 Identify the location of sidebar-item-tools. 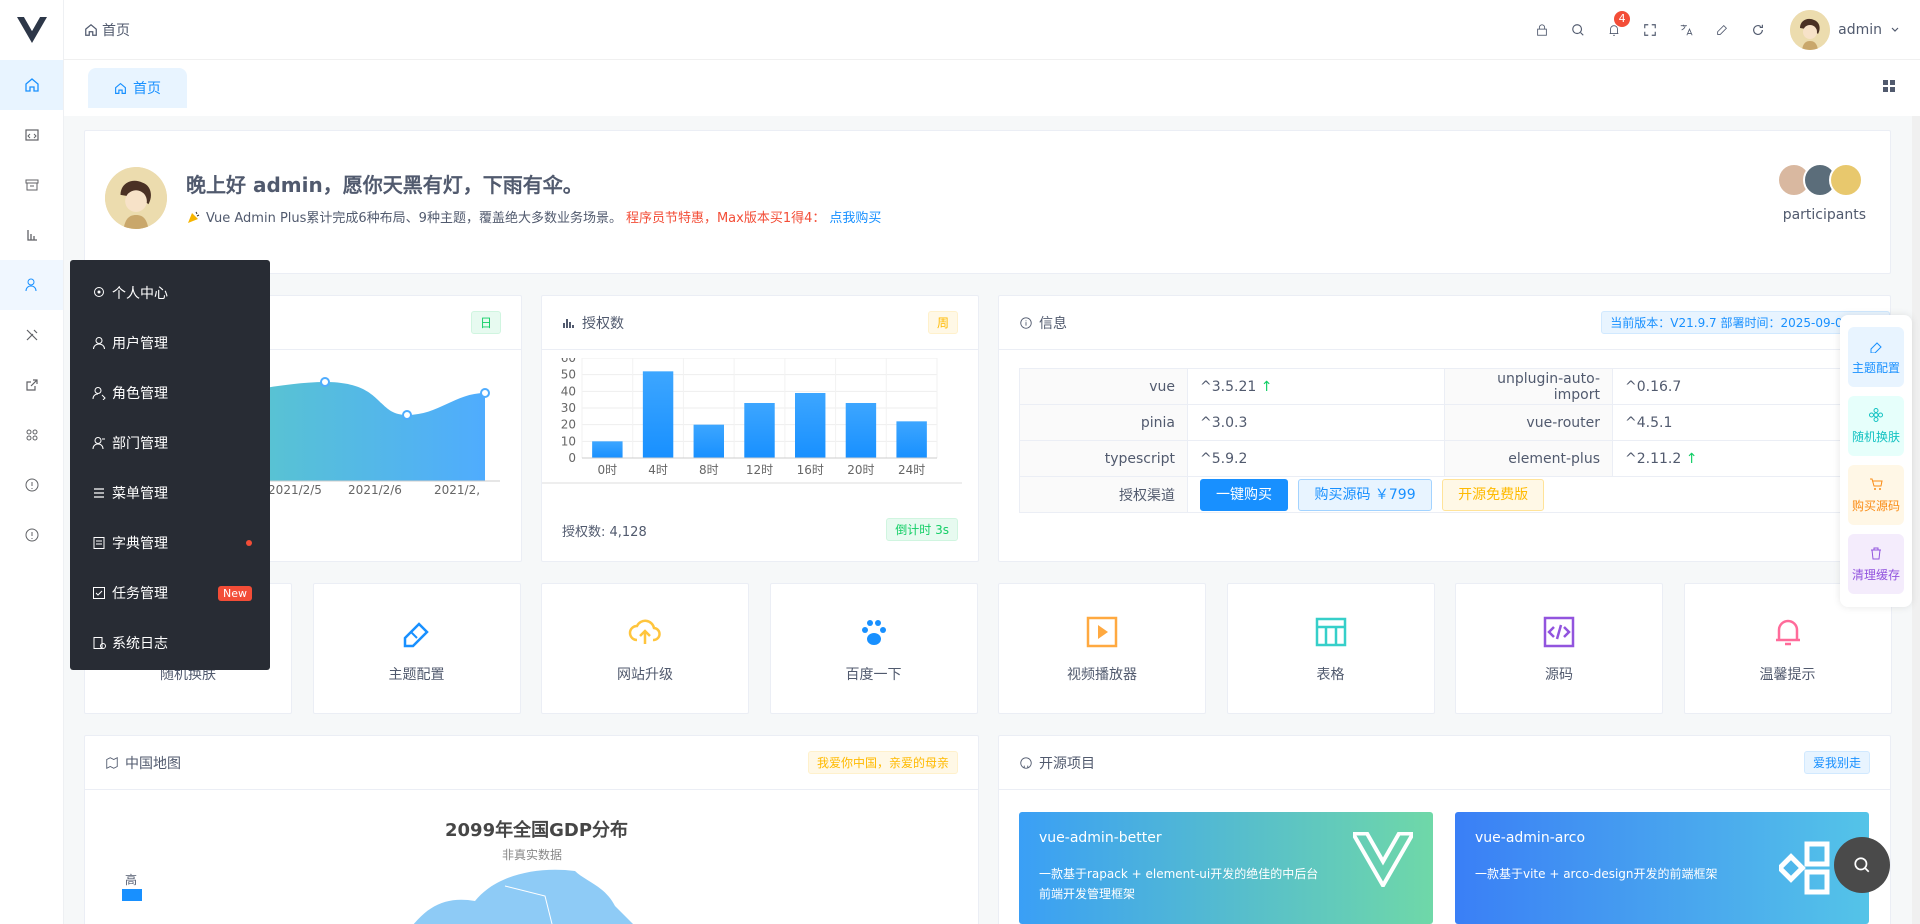
(31, 335).